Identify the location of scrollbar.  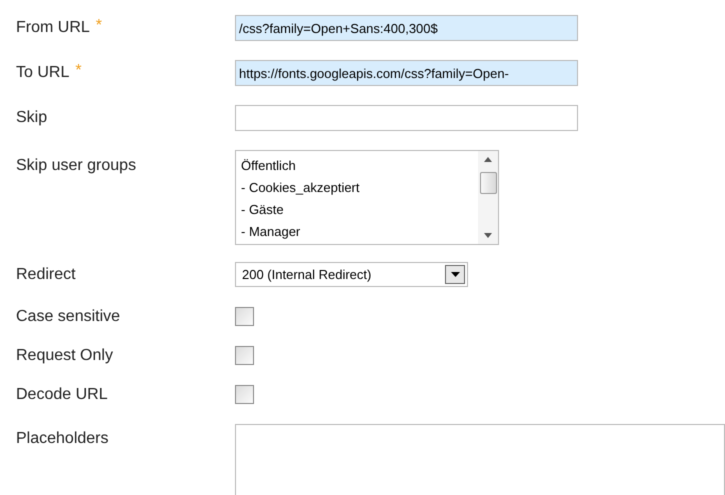
(488, 197).